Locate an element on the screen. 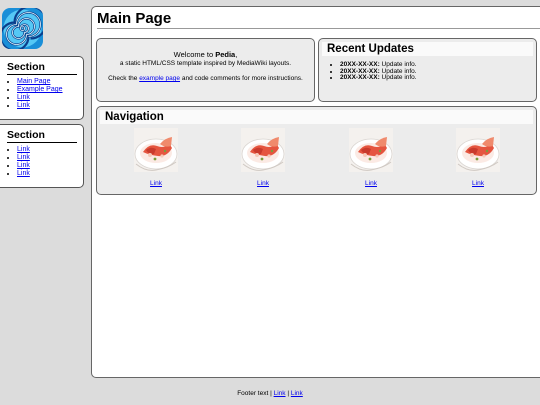 The image size is (540, 405). spiral-logo-icon is located at coordinates (22, 28).